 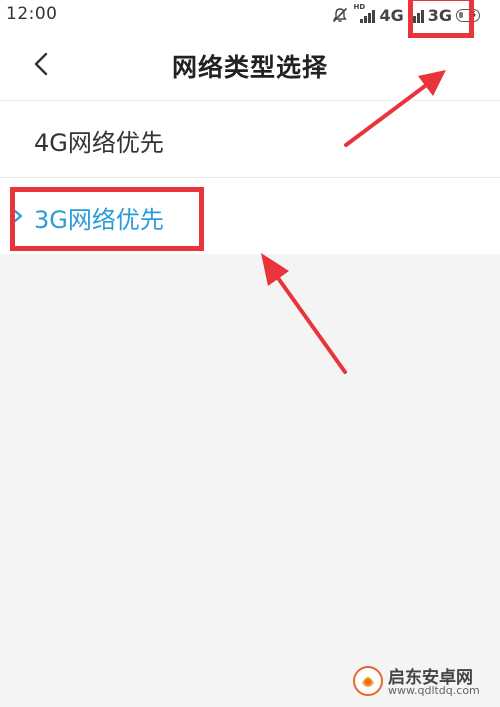 I want to click on arrow-icon-option, so click(x=304, y=313).